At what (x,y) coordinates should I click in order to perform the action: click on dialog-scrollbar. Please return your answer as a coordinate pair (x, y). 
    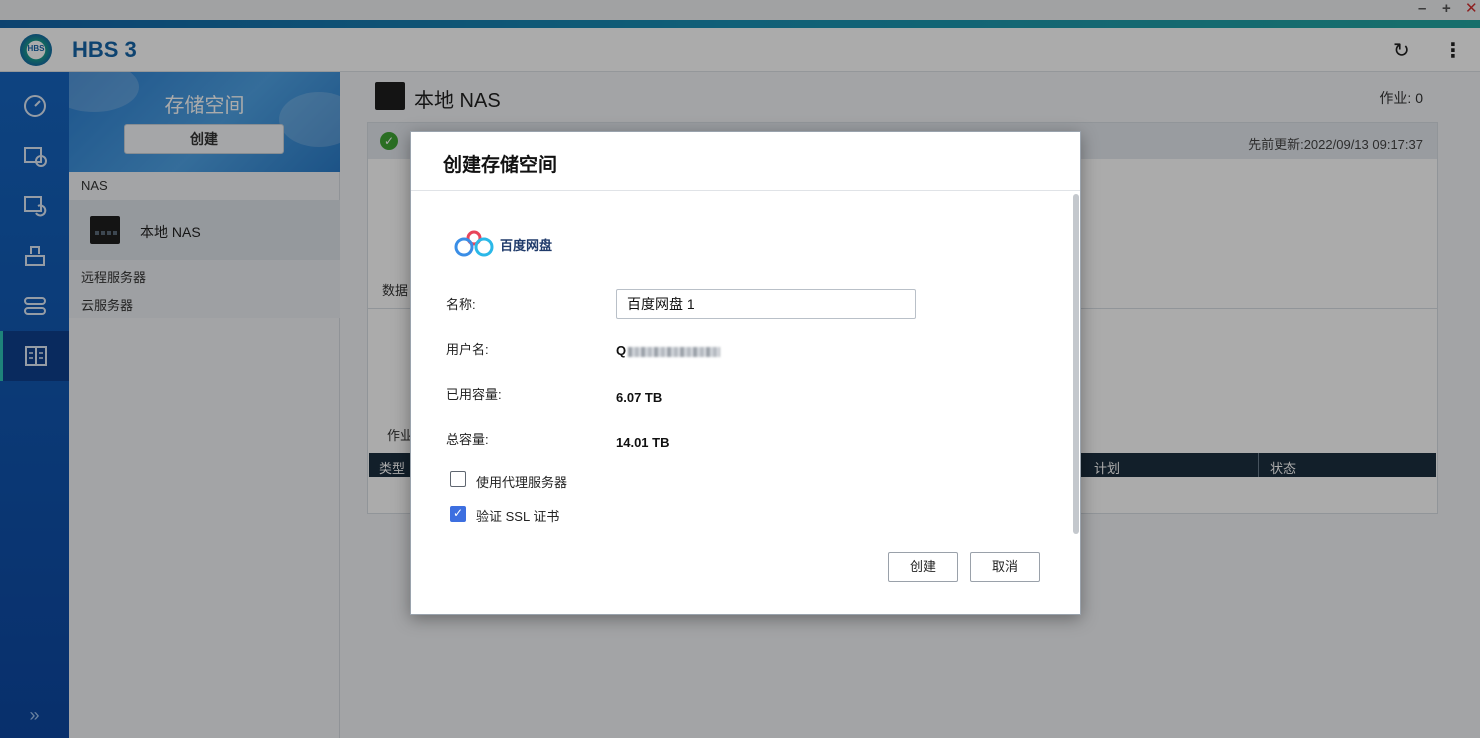
    Looking at the image, I should click on (1076, 364).